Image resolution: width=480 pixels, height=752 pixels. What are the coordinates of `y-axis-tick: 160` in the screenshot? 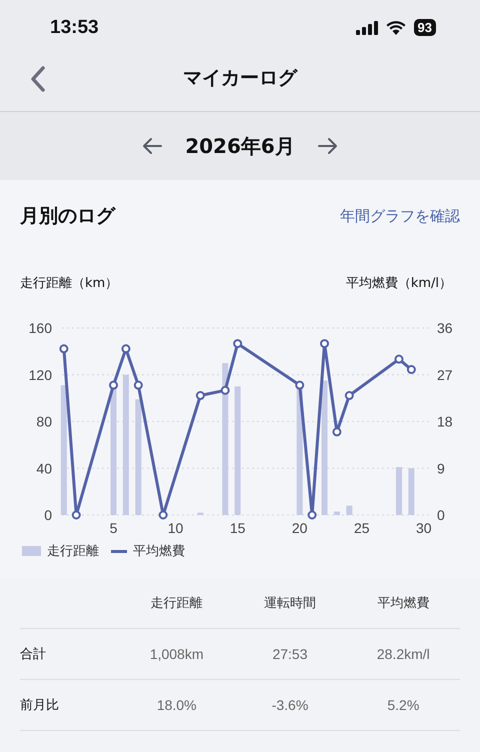 It's located at (40, 328).